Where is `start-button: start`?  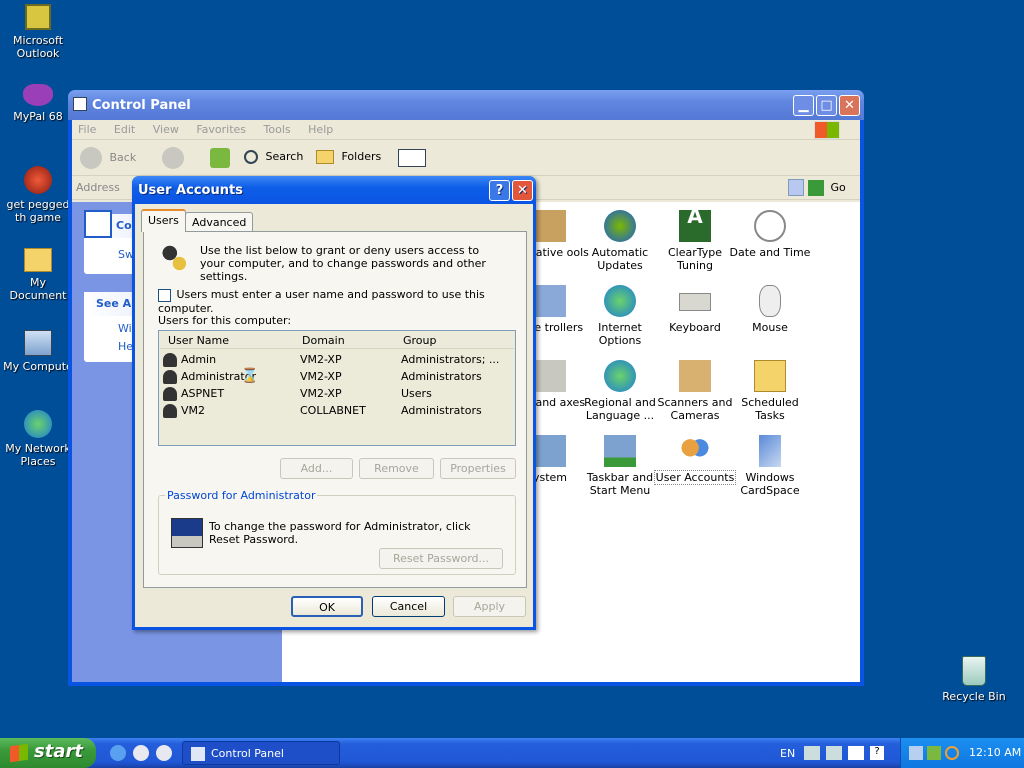
start-button: start is located at coordinates (48, 753).